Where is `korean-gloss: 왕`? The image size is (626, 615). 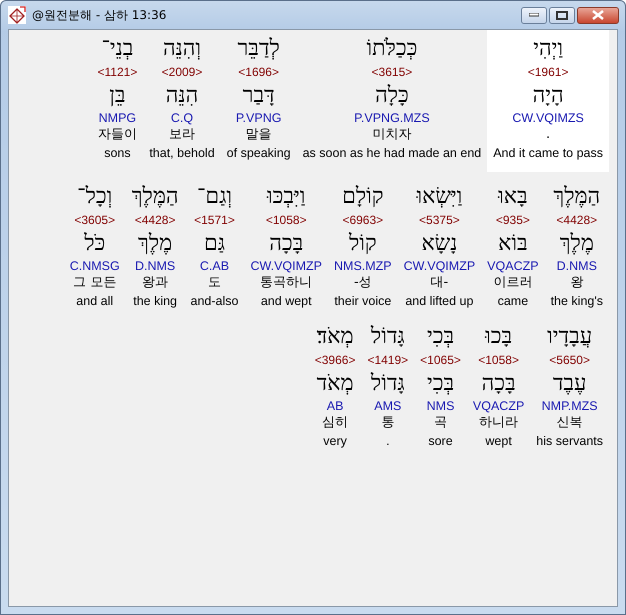
korean-gloss: 왕 is located at coordinates (577, 283).